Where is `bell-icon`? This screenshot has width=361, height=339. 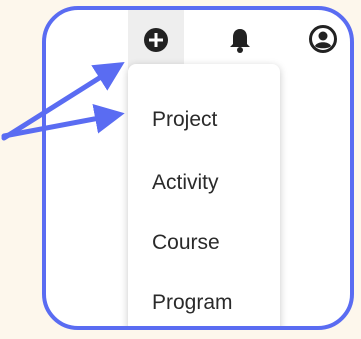 bell-icon is located at coordinates (240, 40).